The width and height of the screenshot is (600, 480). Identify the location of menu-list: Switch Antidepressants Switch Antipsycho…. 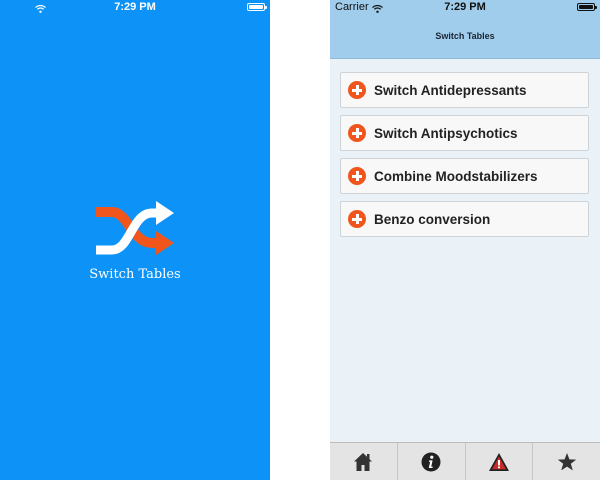
(464, 158).